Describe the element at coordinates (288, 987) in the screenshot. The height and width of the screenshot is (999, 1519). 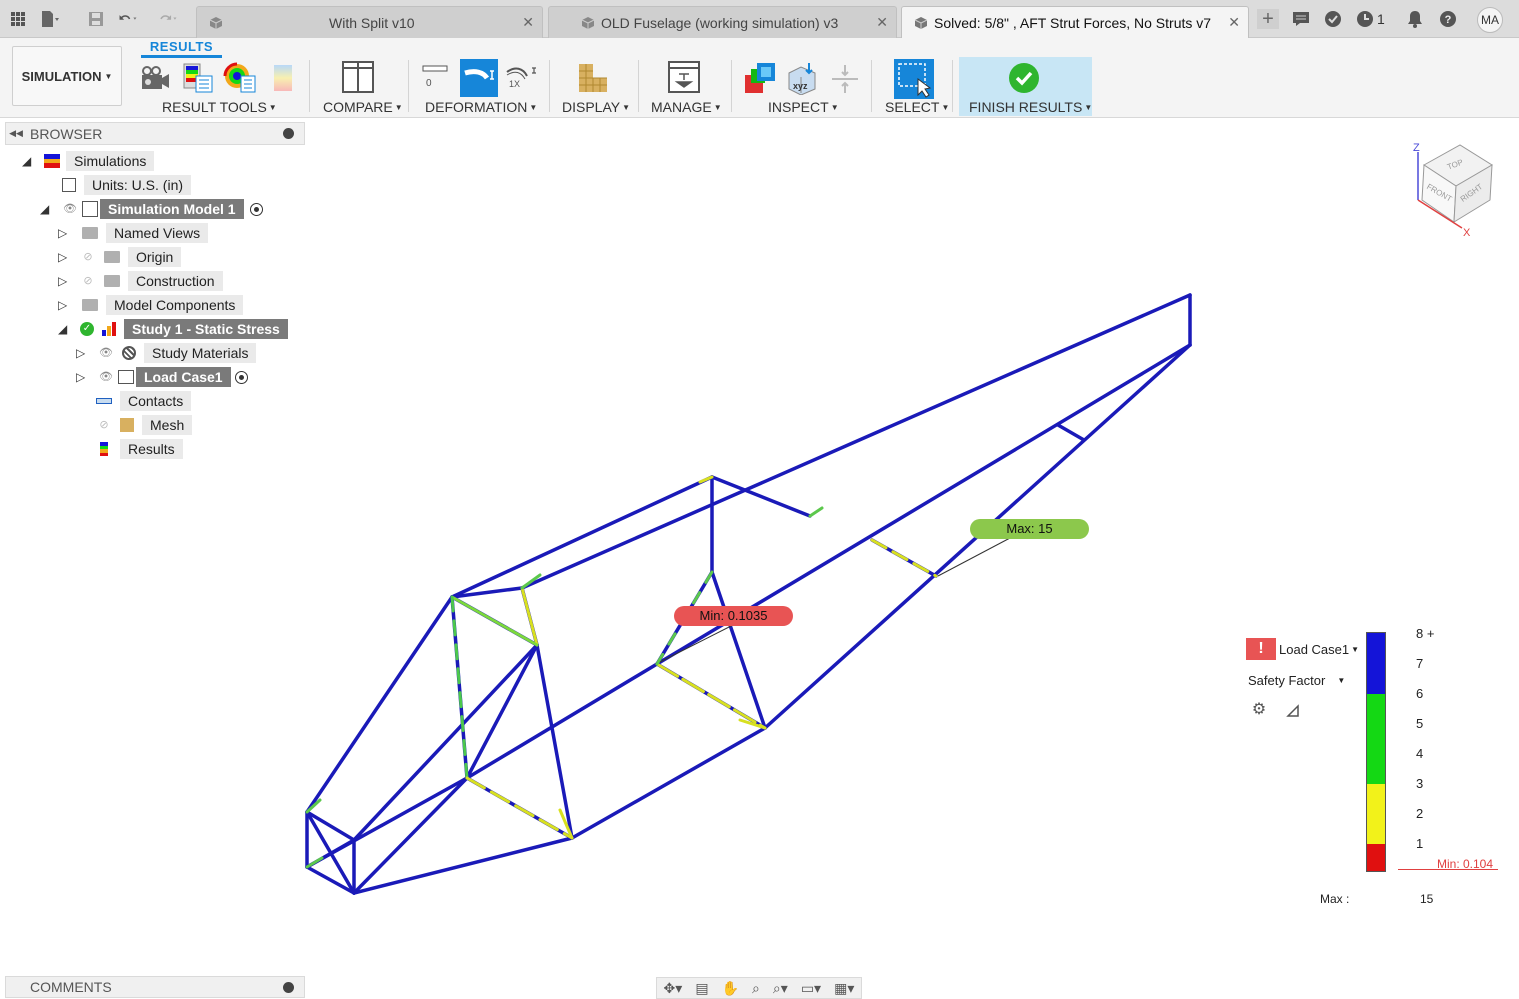
I see `add-comment-icon` at that location.